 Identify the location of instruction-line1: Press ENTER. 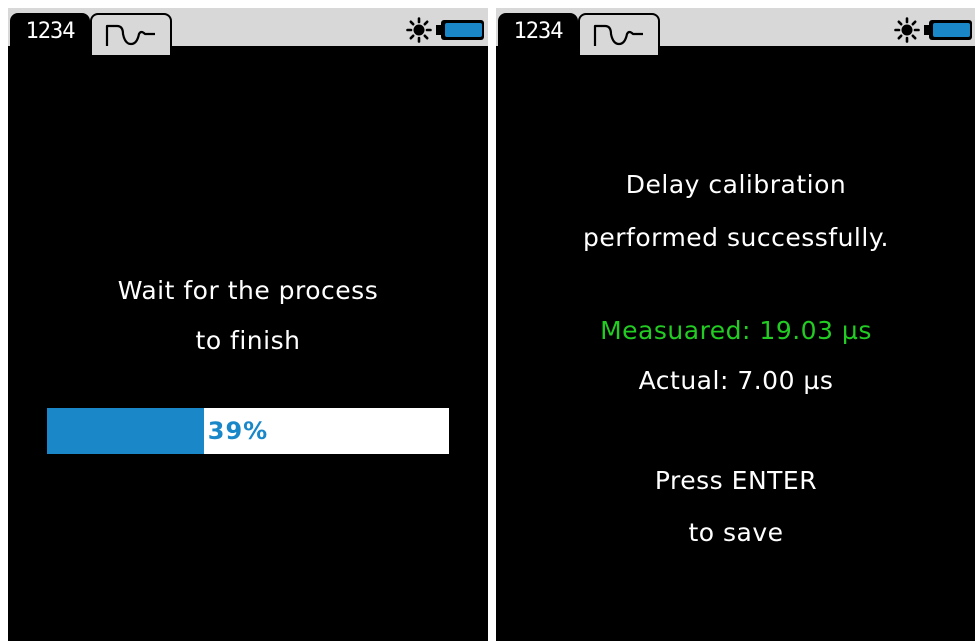
(736, 480).